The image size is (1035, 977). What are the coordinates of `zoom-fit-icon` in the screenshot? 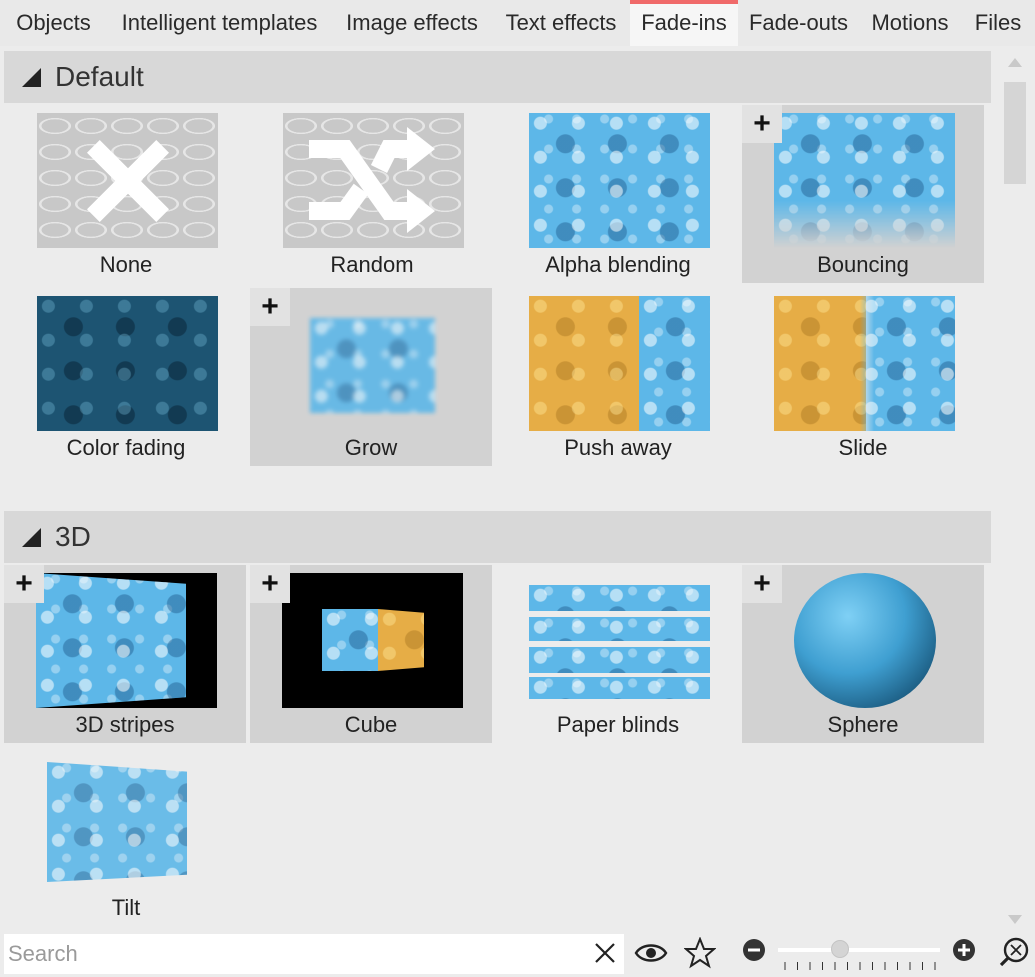 It's located at (1014, 952).